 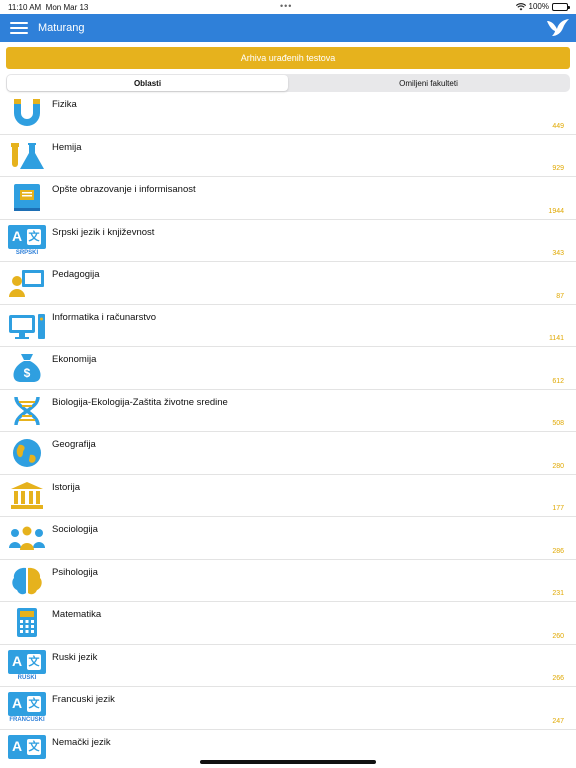 What do you see at coordinates (288, 581) in the screenshot?
I see `list-item: Psihologija 231` at bounding box center [288, 581].